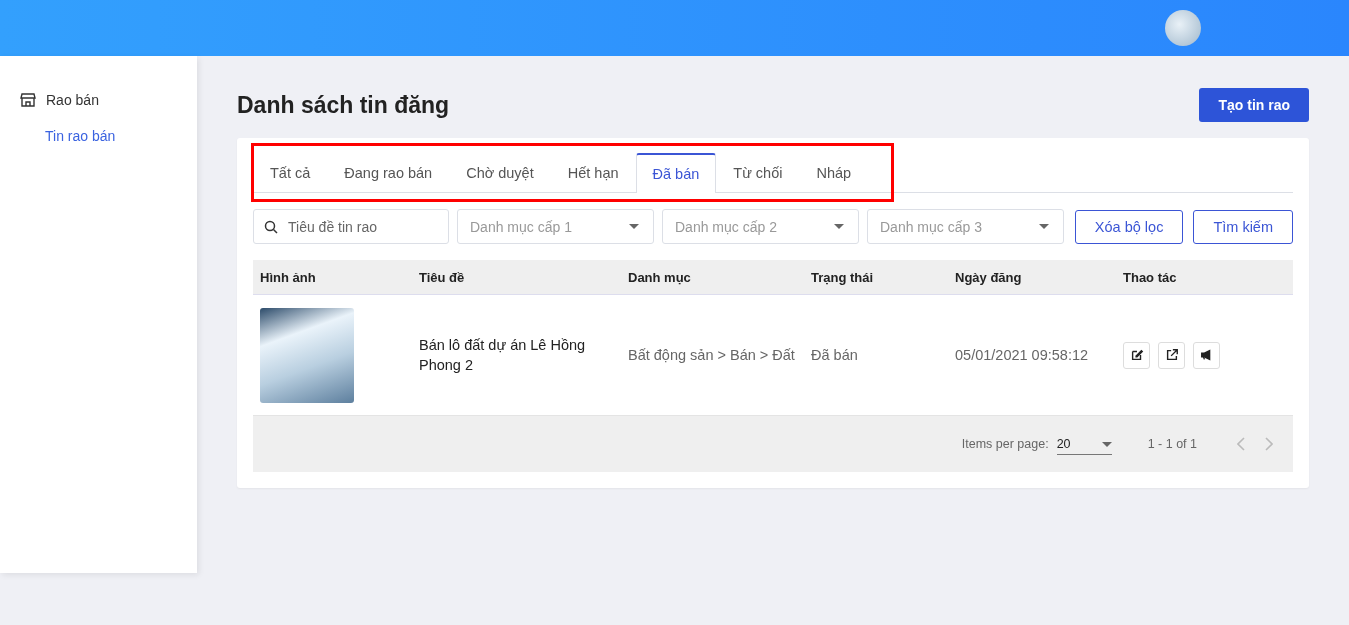 The height and width of the screenshot is (625, 1349). I want to click on tab: Đã bán, so click(676, 173).